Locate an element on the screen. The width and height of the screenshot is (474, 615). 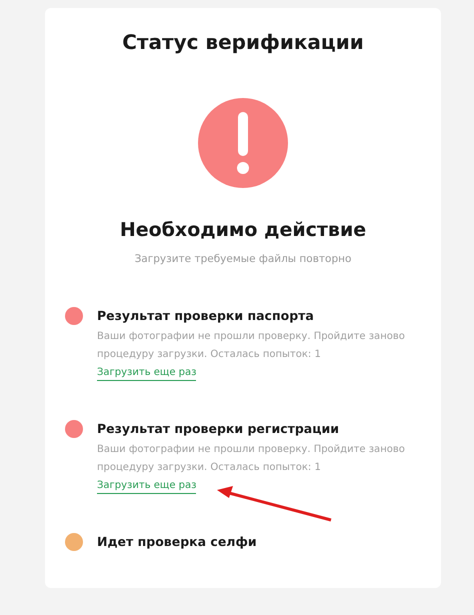
status-heading: Необходимо действие is located at coordinates (243, 230).